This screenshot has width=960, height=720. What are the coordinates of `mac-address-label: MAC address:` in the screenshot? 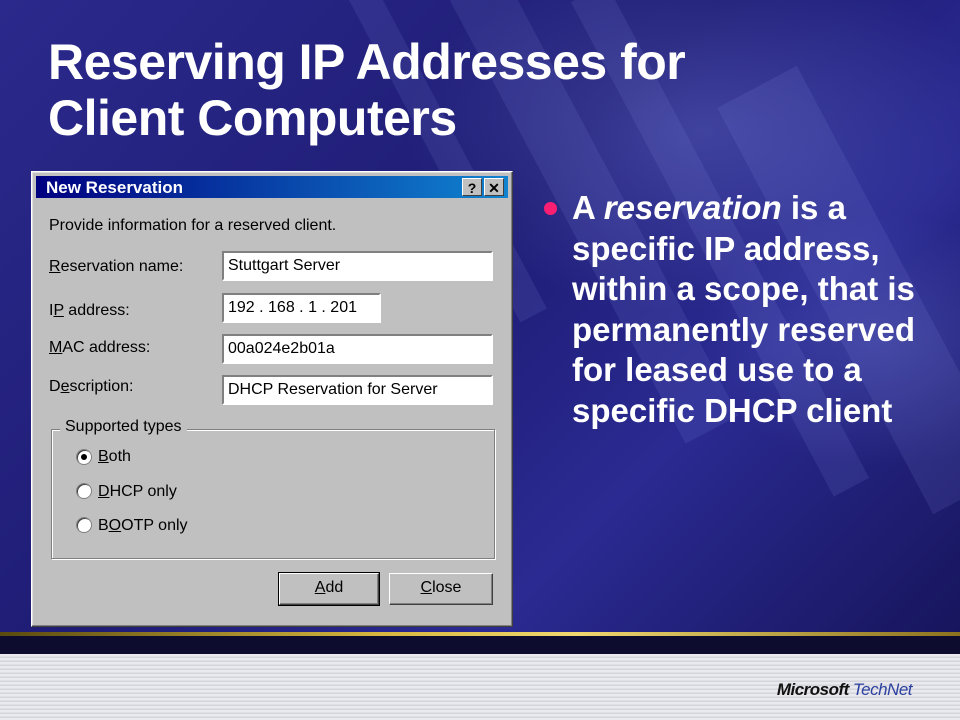 It's located at (100, 347).